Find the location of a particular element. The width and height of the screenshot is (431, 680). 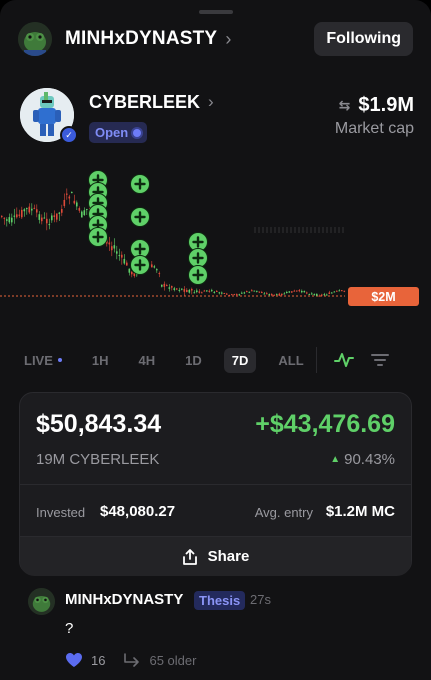

comment-author: MINHxDYNASTY is located at coordinates (124, 599).